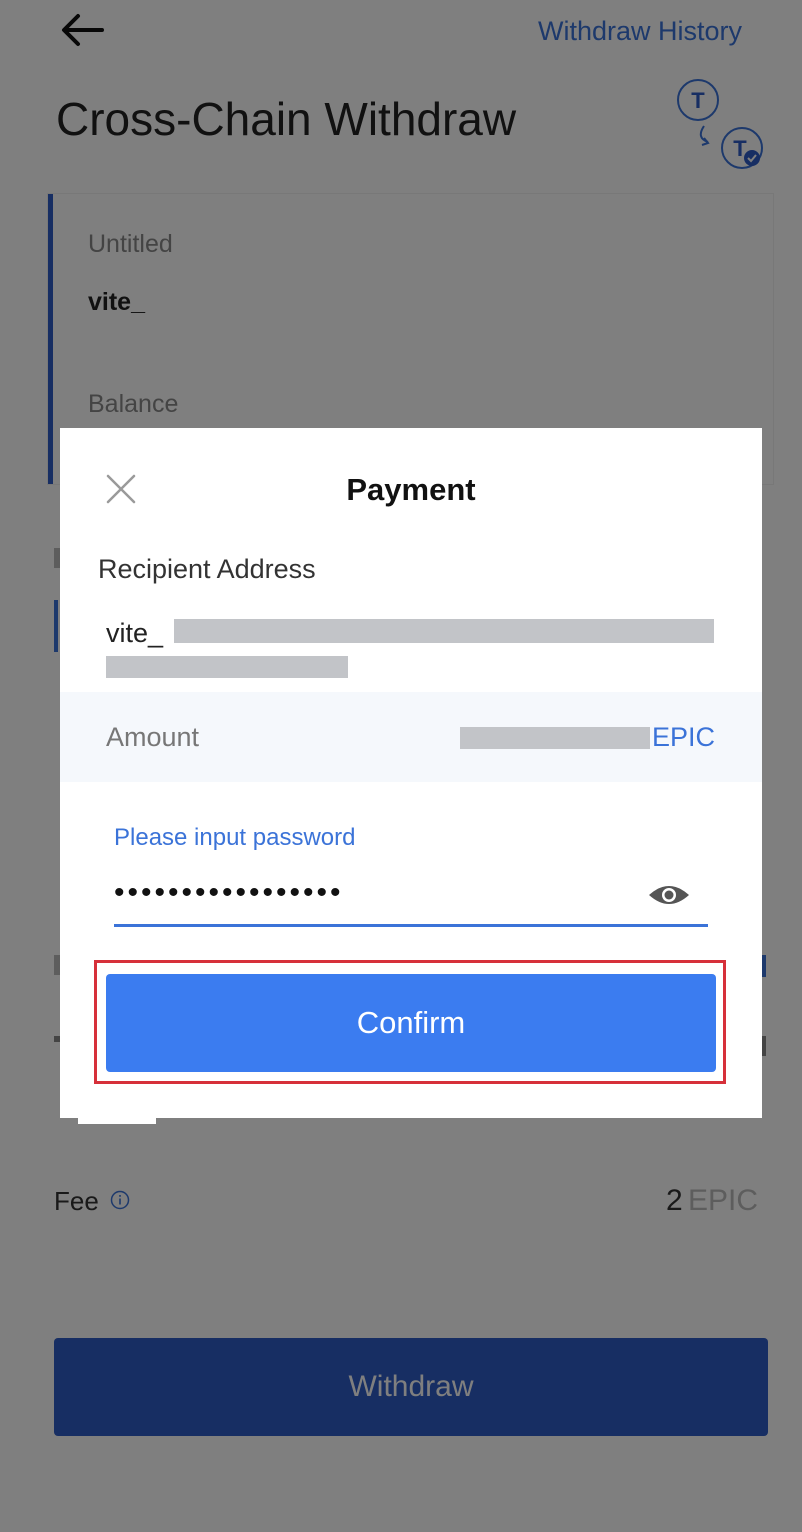 Image resolution: width=802 pixels, height=1532 pixels. I want to click on amount-unit: EPIC, so click(684, 737).